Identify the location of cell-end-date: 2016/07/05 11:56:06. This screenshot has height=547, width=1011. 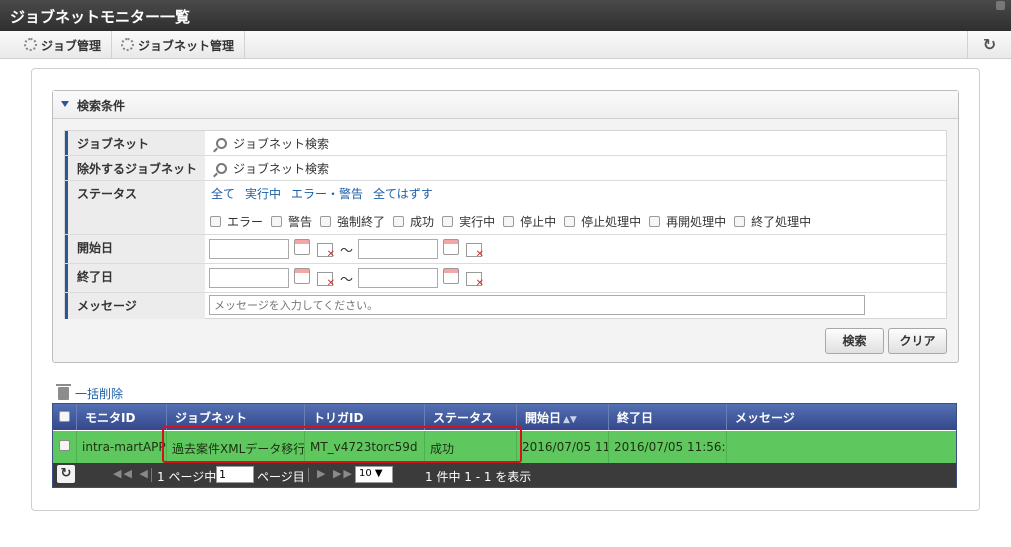
(668, 447).